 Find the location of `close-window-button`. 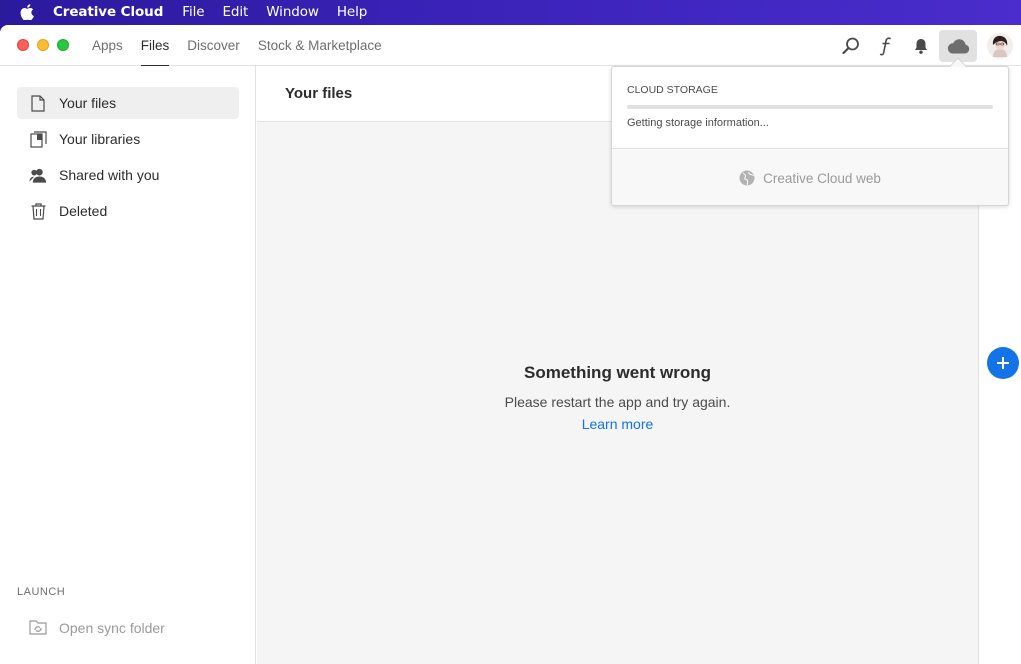

close-window-button is located at coordinates (23, 45).